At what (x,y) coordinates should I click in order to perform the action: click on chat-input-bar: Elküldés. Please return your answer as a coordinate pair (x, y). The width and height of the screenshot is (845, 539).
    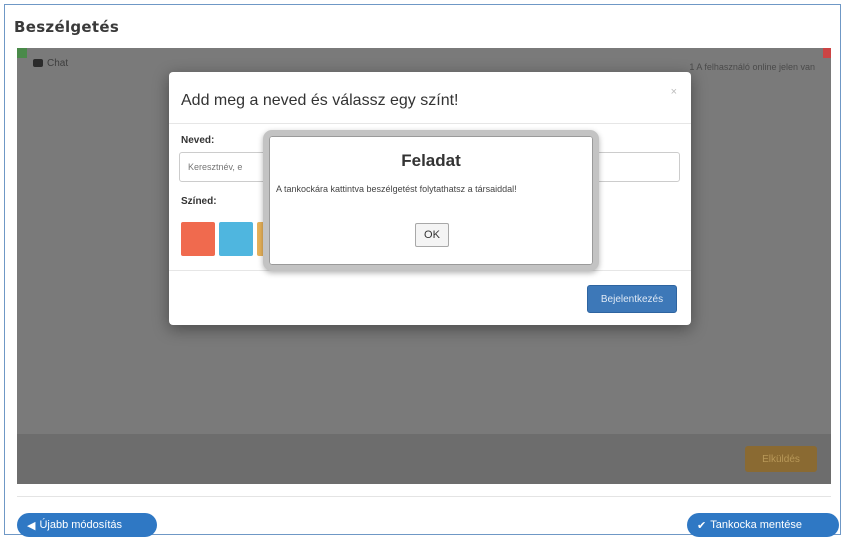
    Looking at the image, I should click on (424, 459).